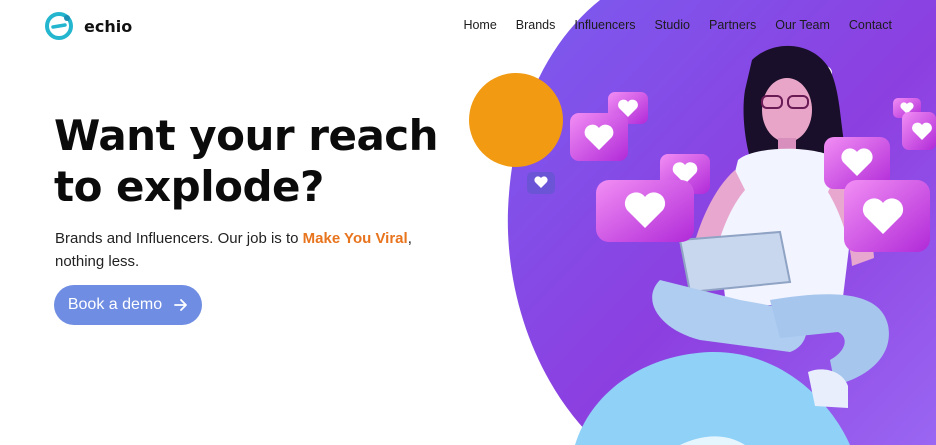 This screenshot has width=936, height=445. I want to click on brand-logo: echio, so click(88, 26).